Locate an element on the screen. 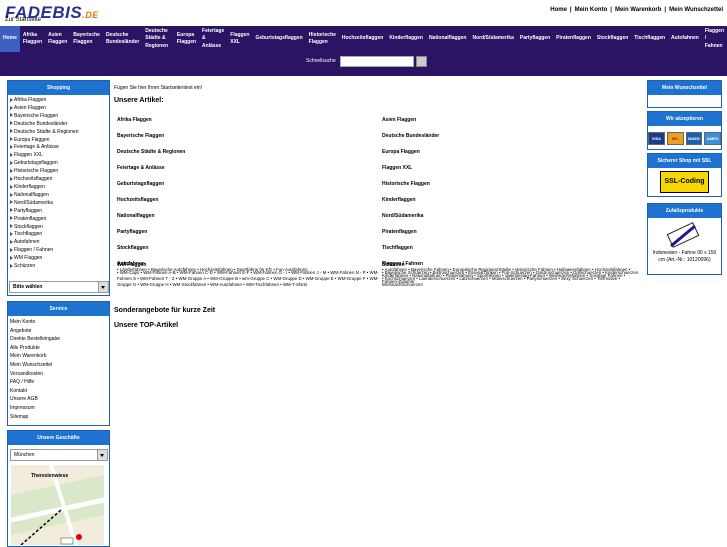 This screenshot has height=547, width=727. shopping-item: Kinderflaggen is located at coordinates (59, 188).